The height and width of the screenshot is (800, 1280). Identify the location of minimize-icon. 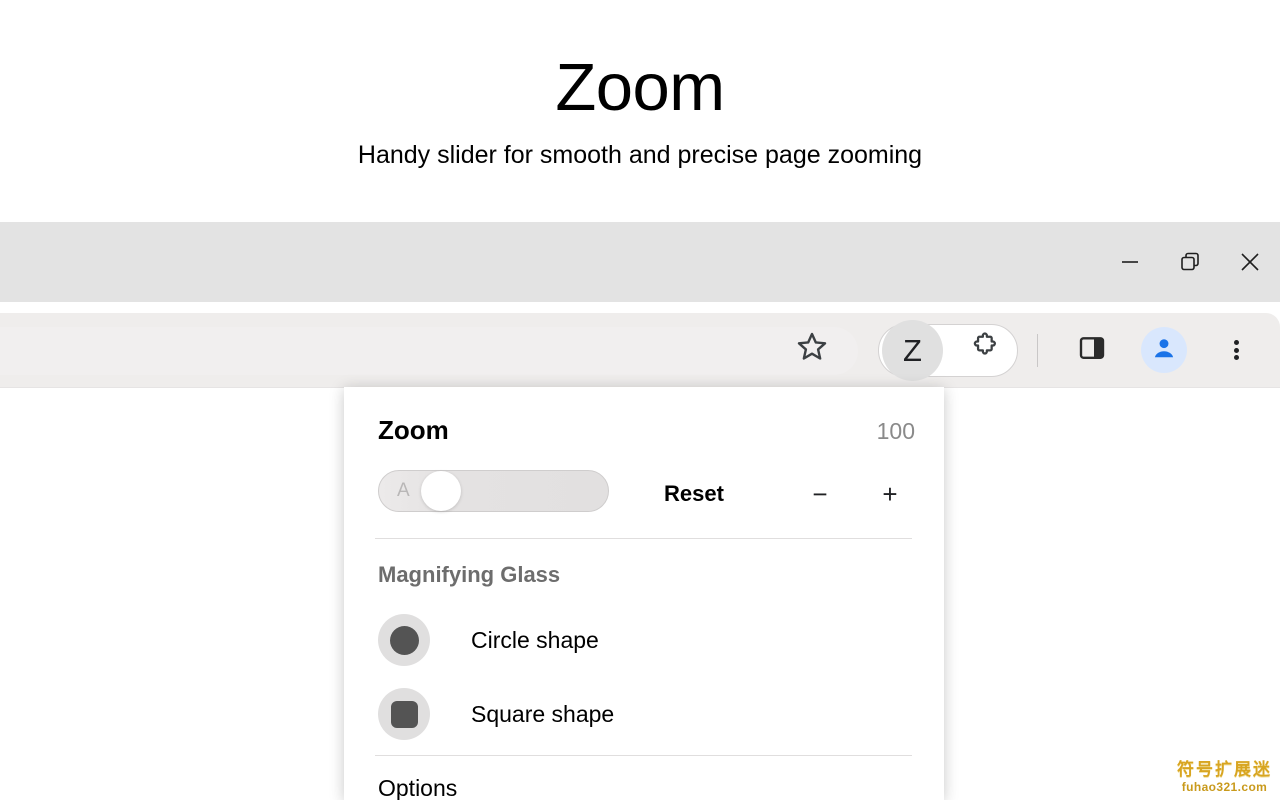
(1130, 262).